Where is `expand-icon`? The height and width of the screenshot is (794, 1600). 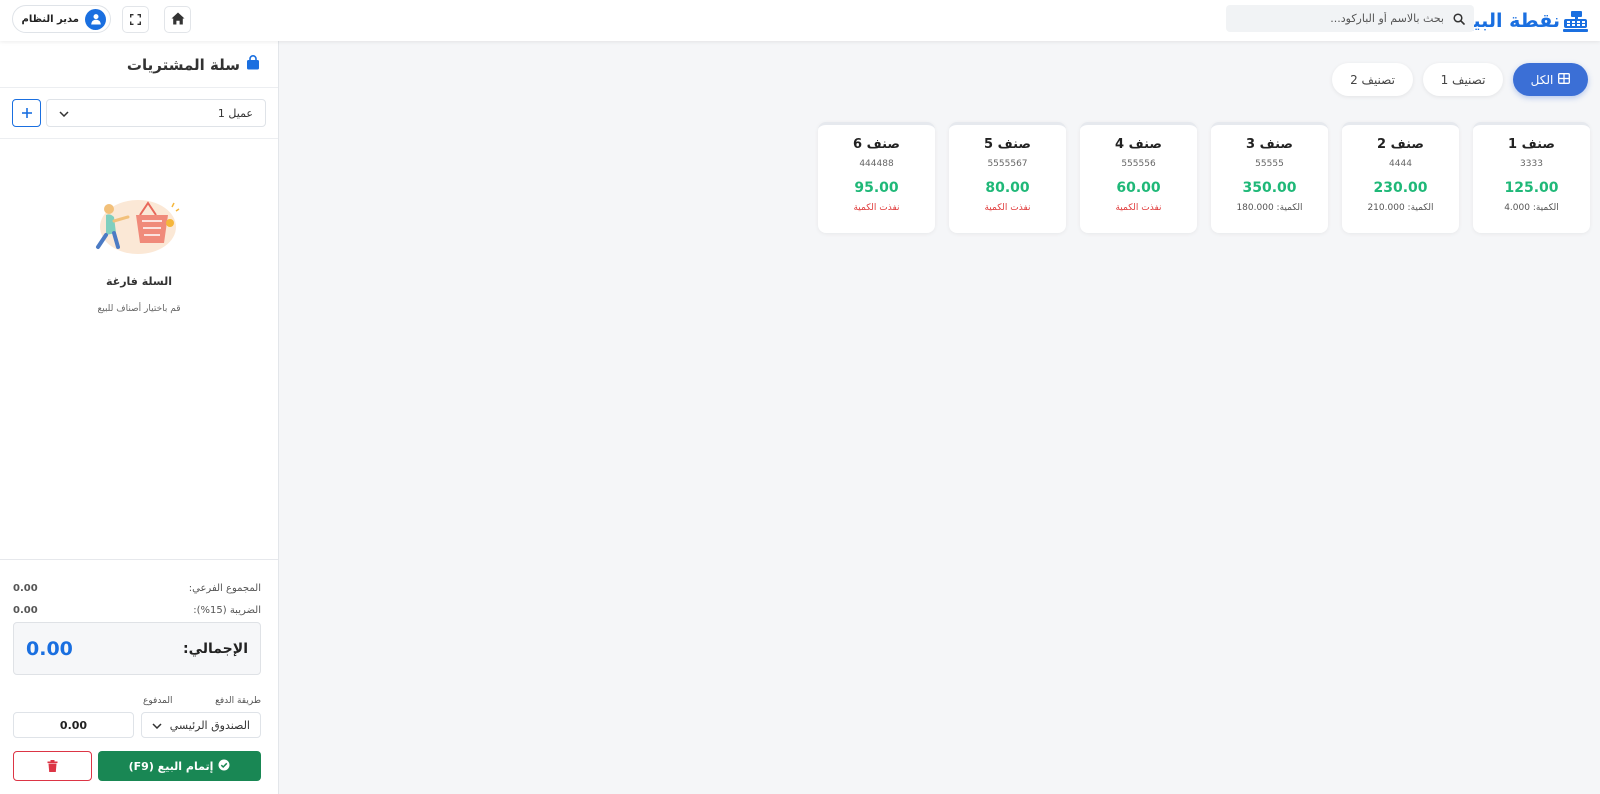
expand-icon is located at coordinates (135, 19).